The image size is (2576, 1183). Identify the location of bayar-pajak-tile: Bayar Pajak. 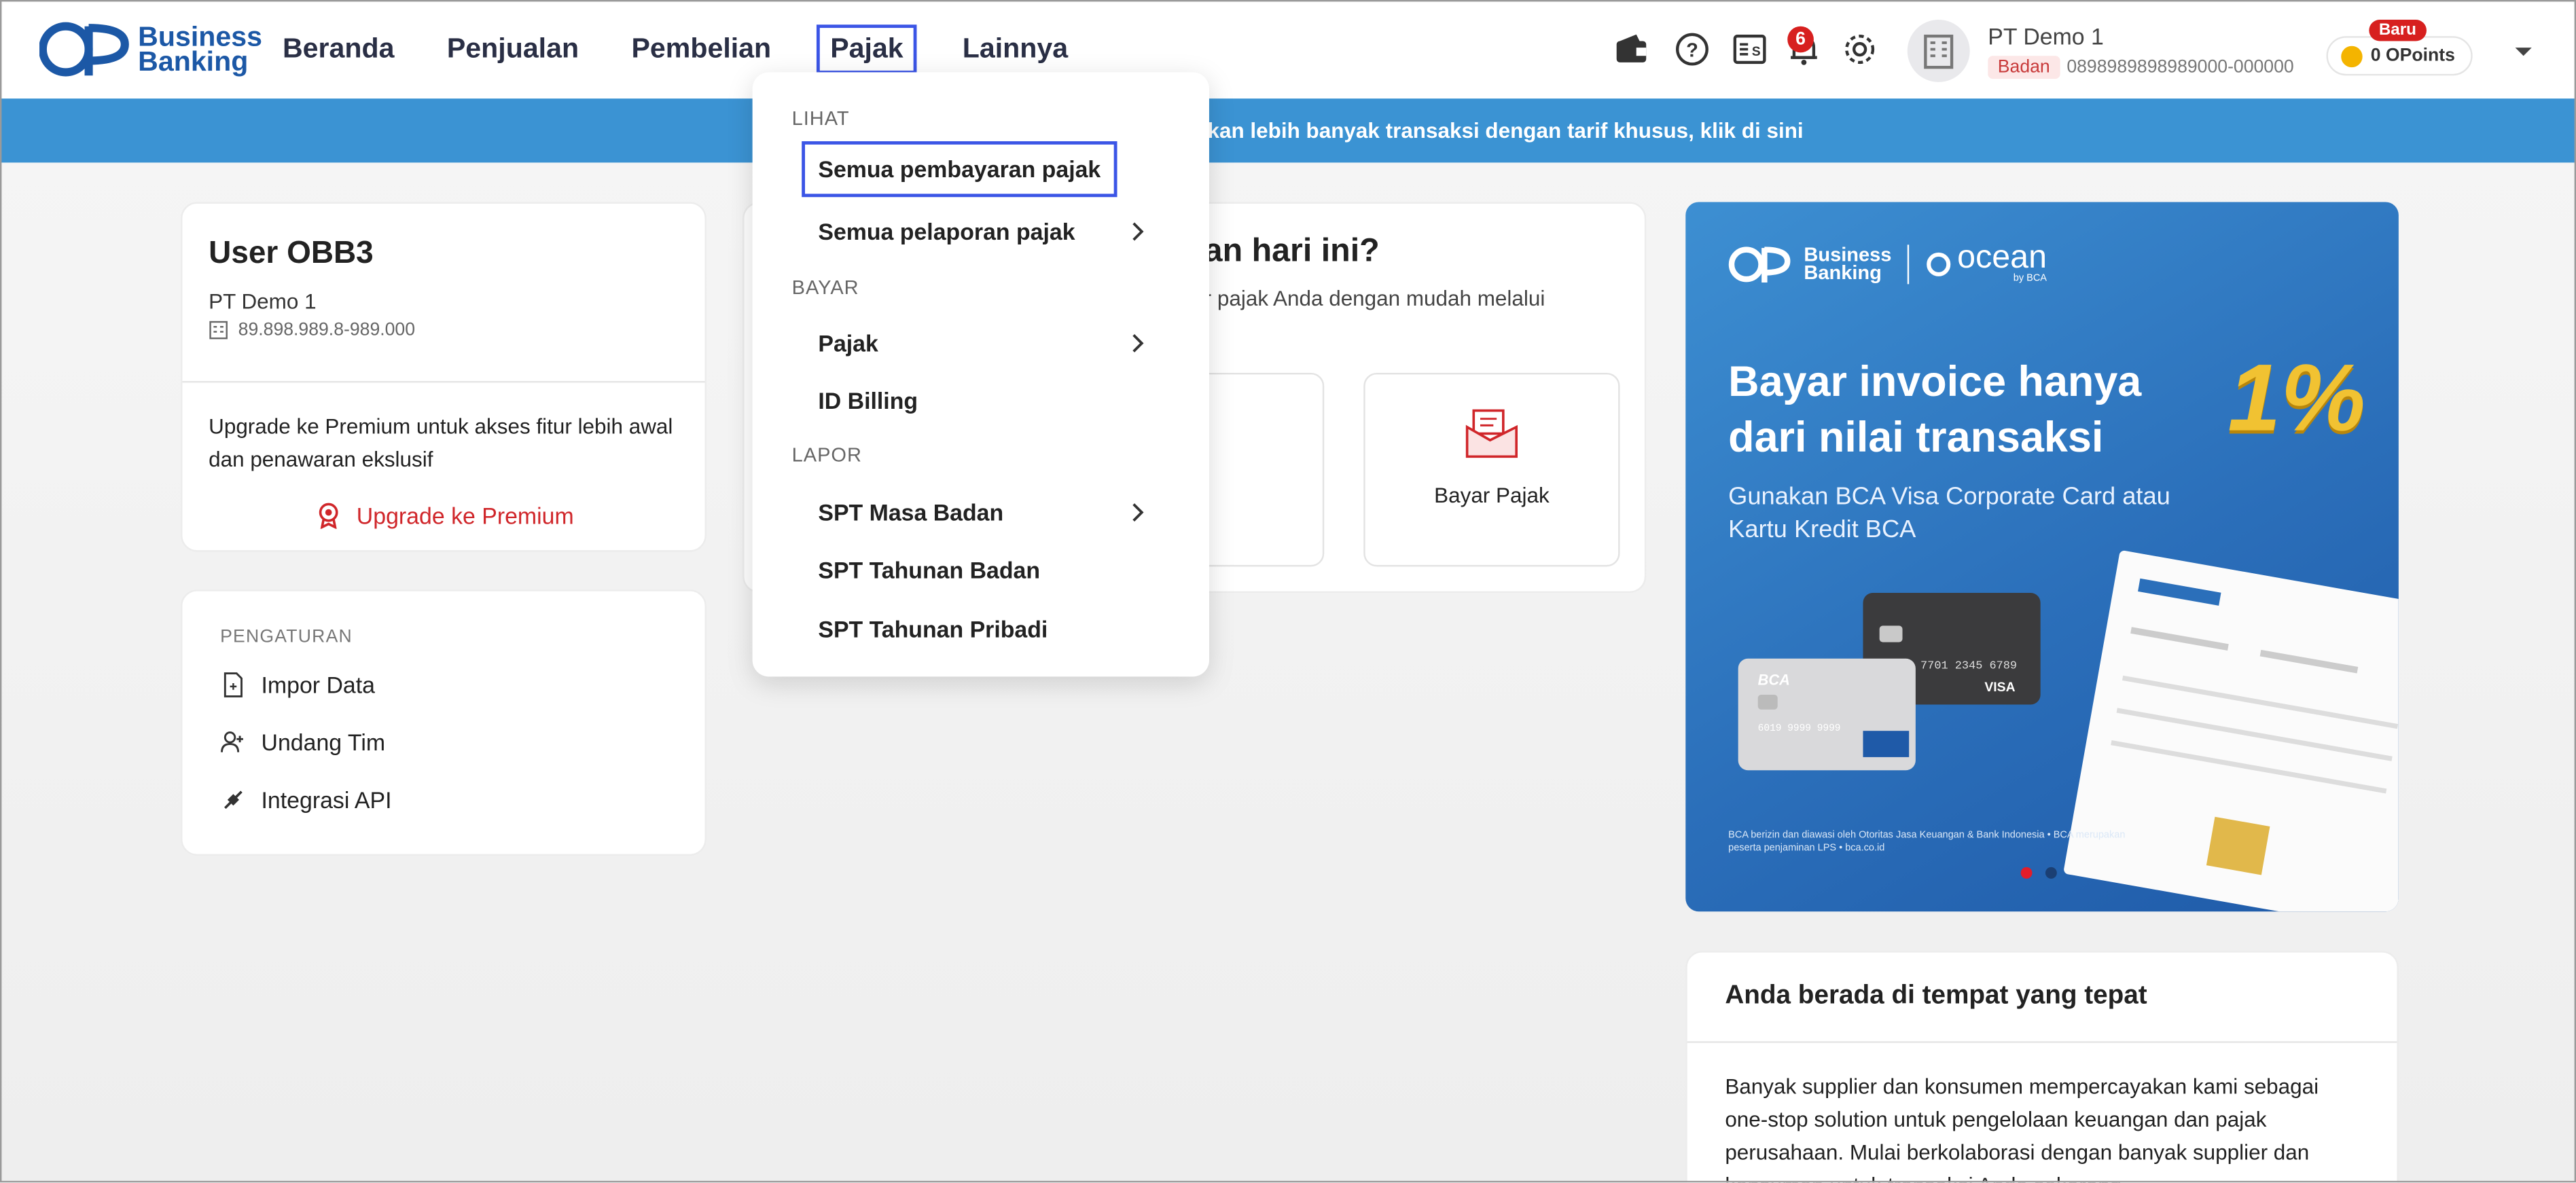
(1491, 469).